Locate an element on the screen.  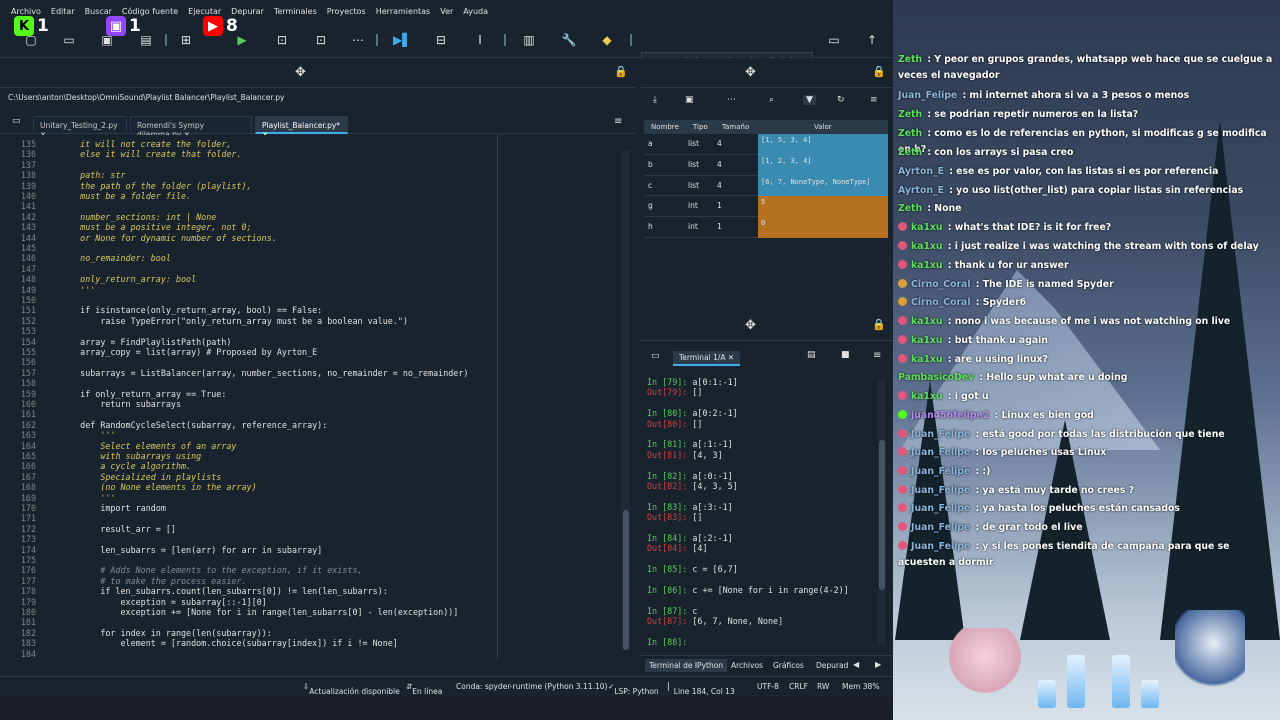
code-line: Select elements of an array is located at coordinates (148, 446).